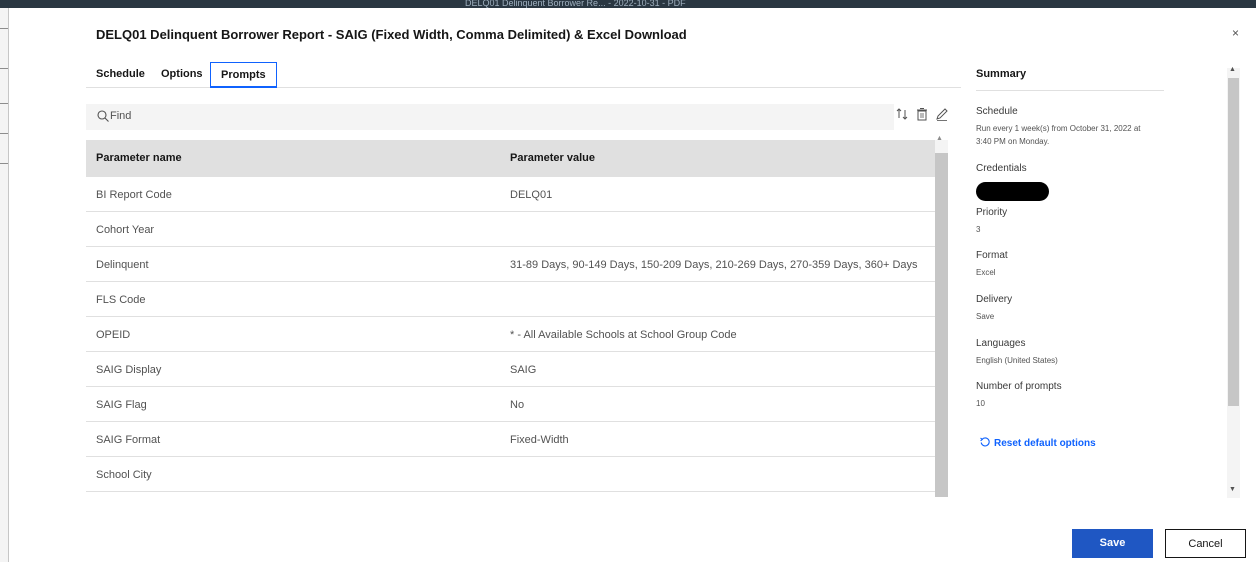  What do you see at coordinates (124, 475) in the screenshot?
I see `parameter-name: School City` at bounding box center [124, 475].